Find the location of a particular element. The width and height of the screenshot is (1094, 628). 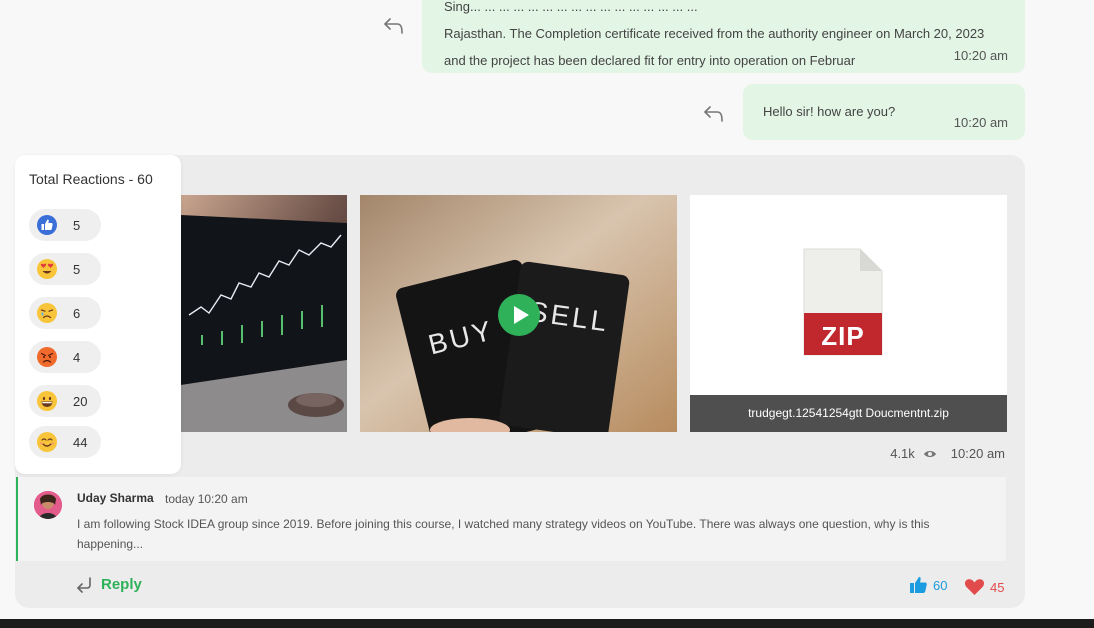

media-time: 10:20 am is located at coordinates (977, 453).